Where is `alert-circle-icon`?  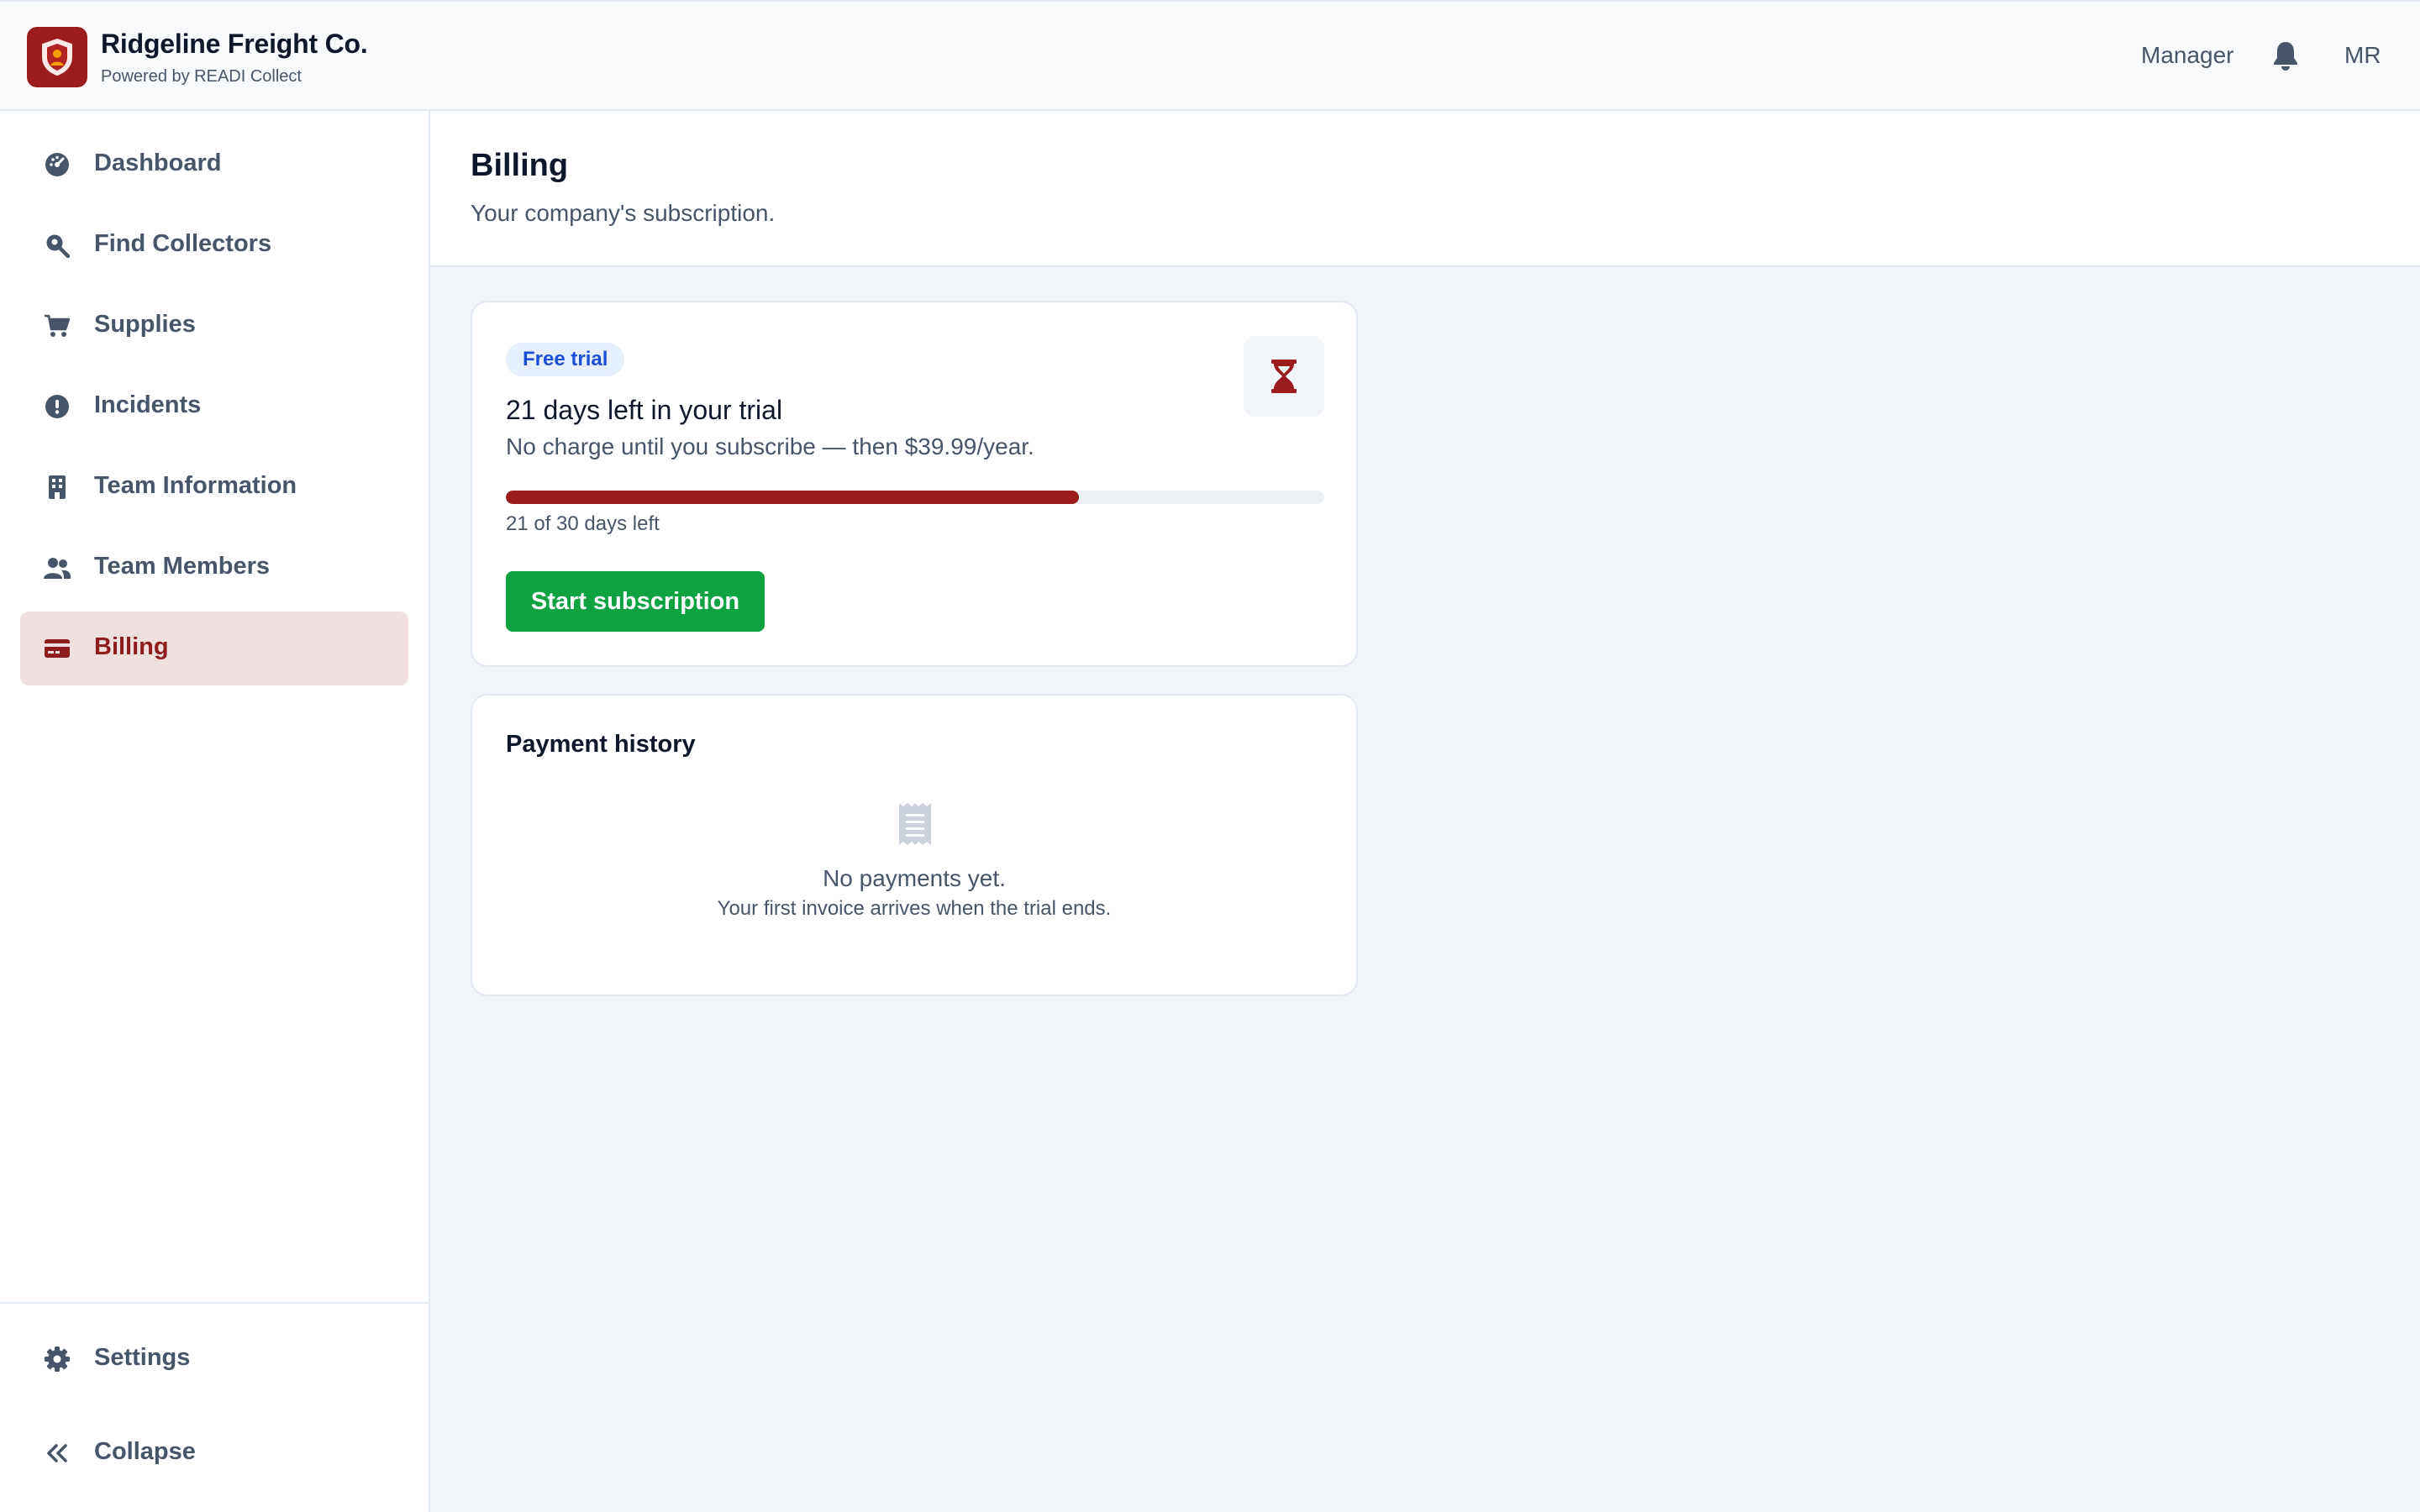
alert-circle-icon is located at coordinates (57, 406).